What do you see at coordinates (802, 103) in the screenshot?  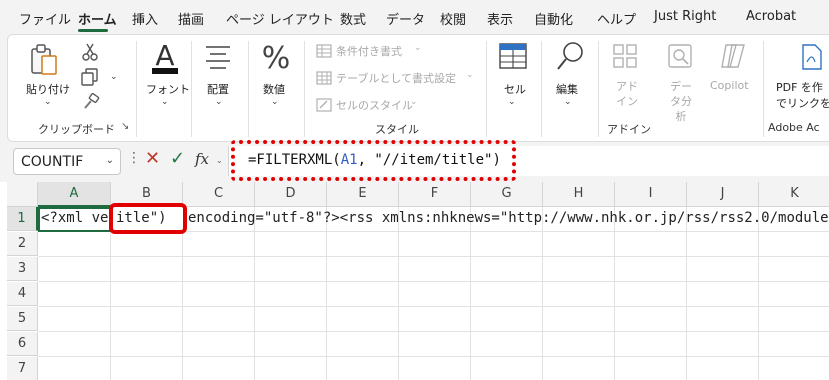 I see `pdf-button-label-2: でリンクを共` at bounding box center [802, 103].